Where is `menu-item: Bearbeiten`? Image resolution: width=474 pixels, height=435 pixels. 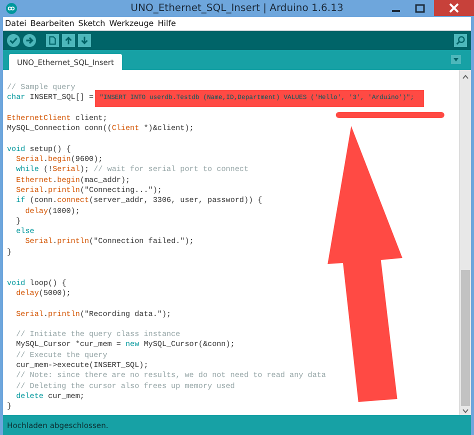
menu-item: Bearbeiten is located at coordinates (52, 23).